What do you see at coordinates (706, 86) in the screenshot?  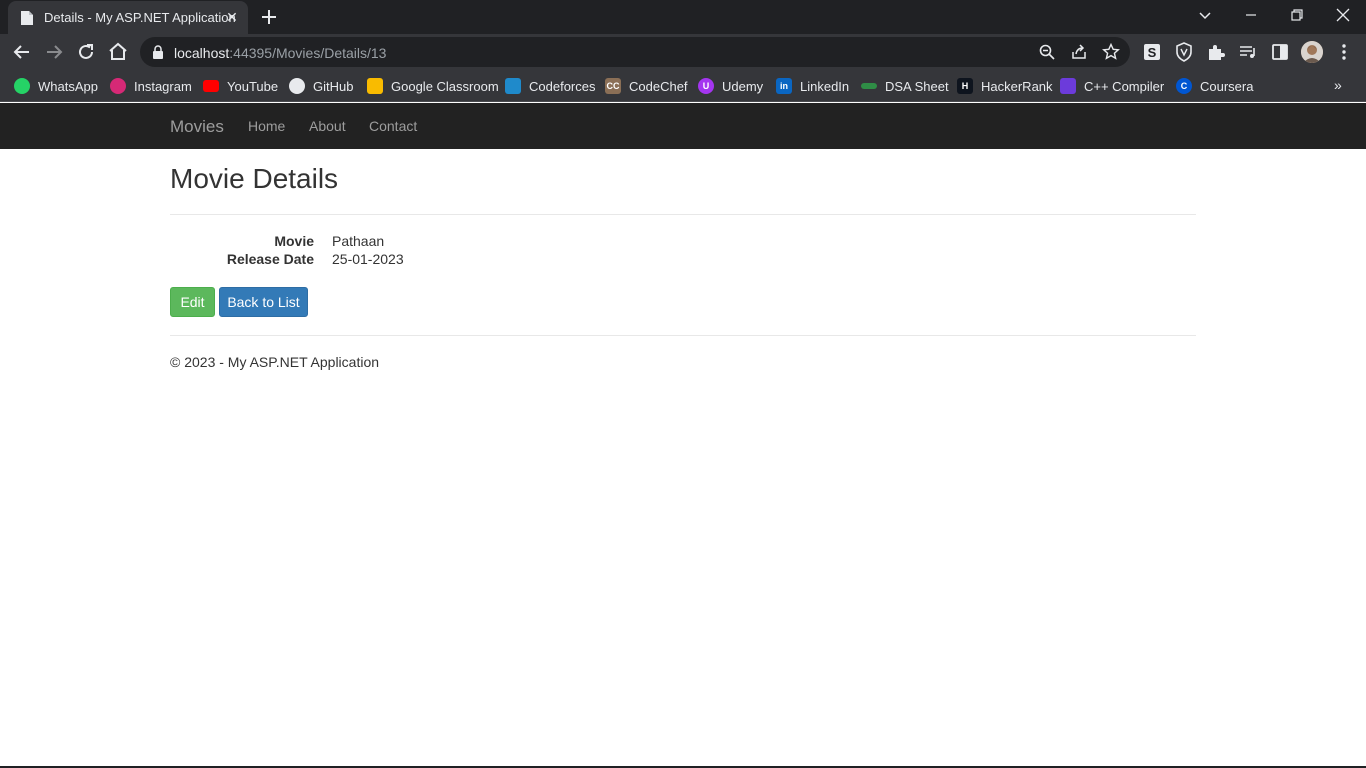 I see `udemy-icon: U` at bounding box center [706, 86].